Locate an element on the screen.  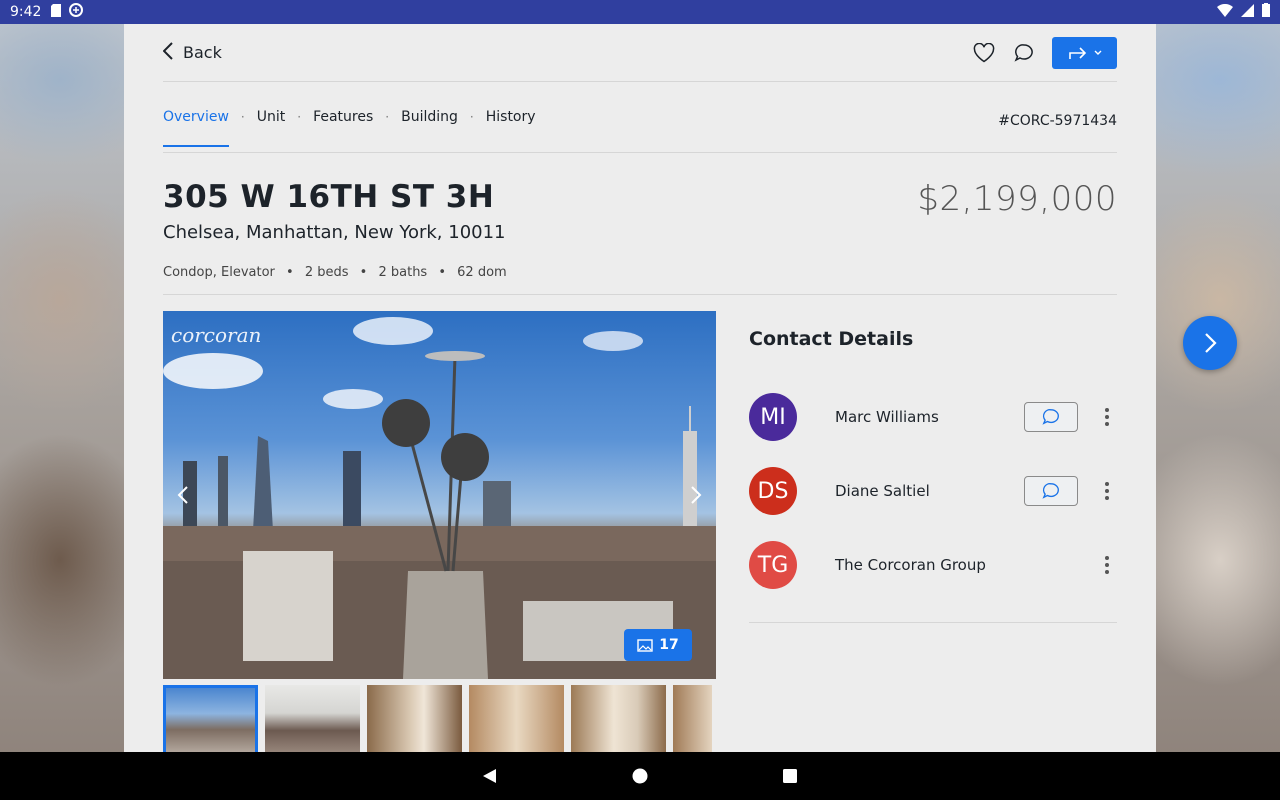
listing-baths: 2 baths is located at coordinates (403, 272).